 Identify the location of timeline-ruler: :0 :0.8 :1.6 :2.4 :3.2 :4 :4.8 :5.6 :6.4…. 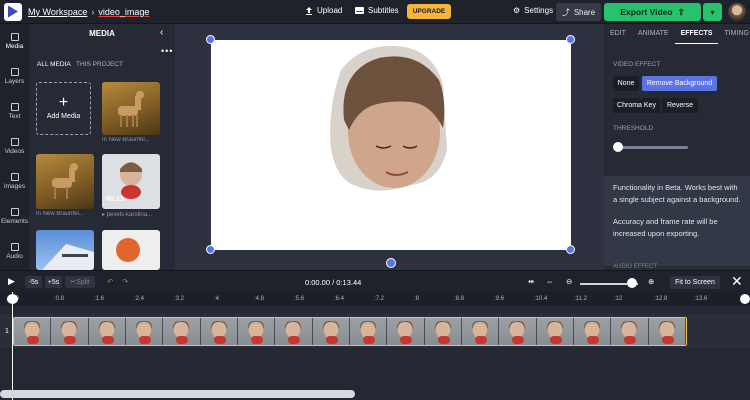
(375, 299).